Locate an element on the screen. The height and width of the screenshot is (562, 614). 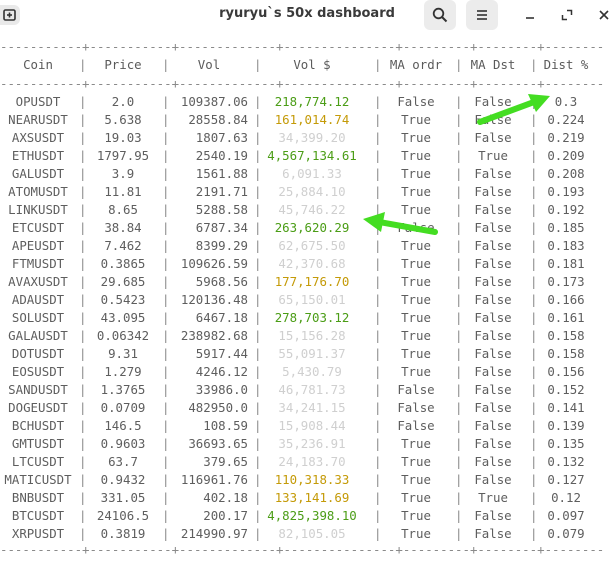
dist-cell: 0.181 is located at coordinates (566, 263).